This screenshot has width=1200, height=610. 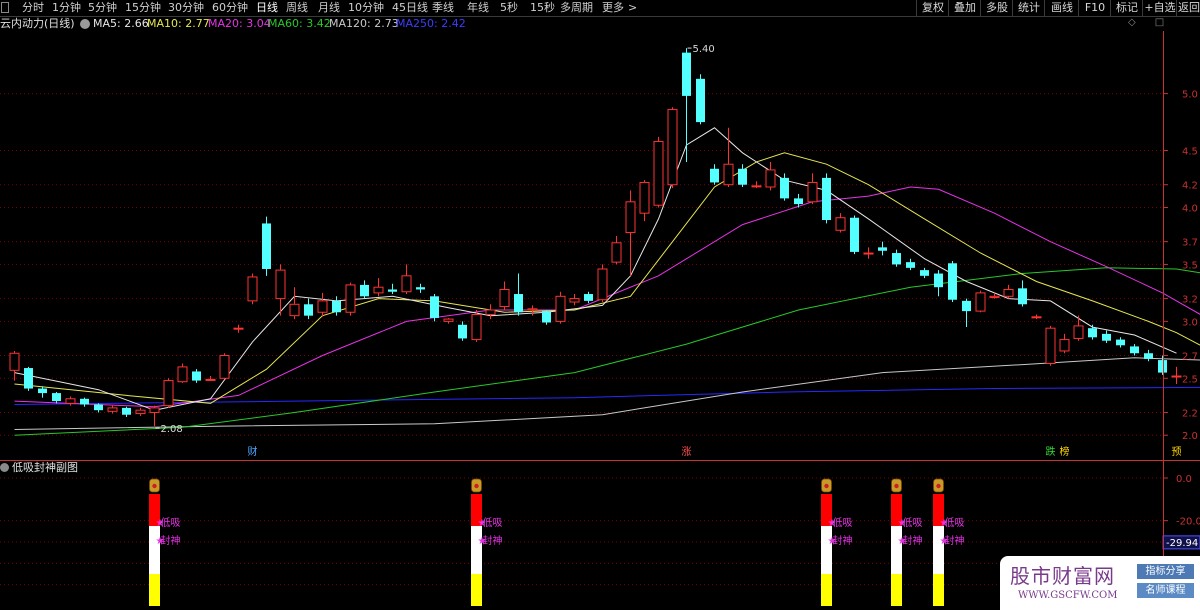 What do you see at coordinates (1184, 479) in the screenshot?
I see `sub-y-tick-label: 0.0` at bounding box center [1184, 479].